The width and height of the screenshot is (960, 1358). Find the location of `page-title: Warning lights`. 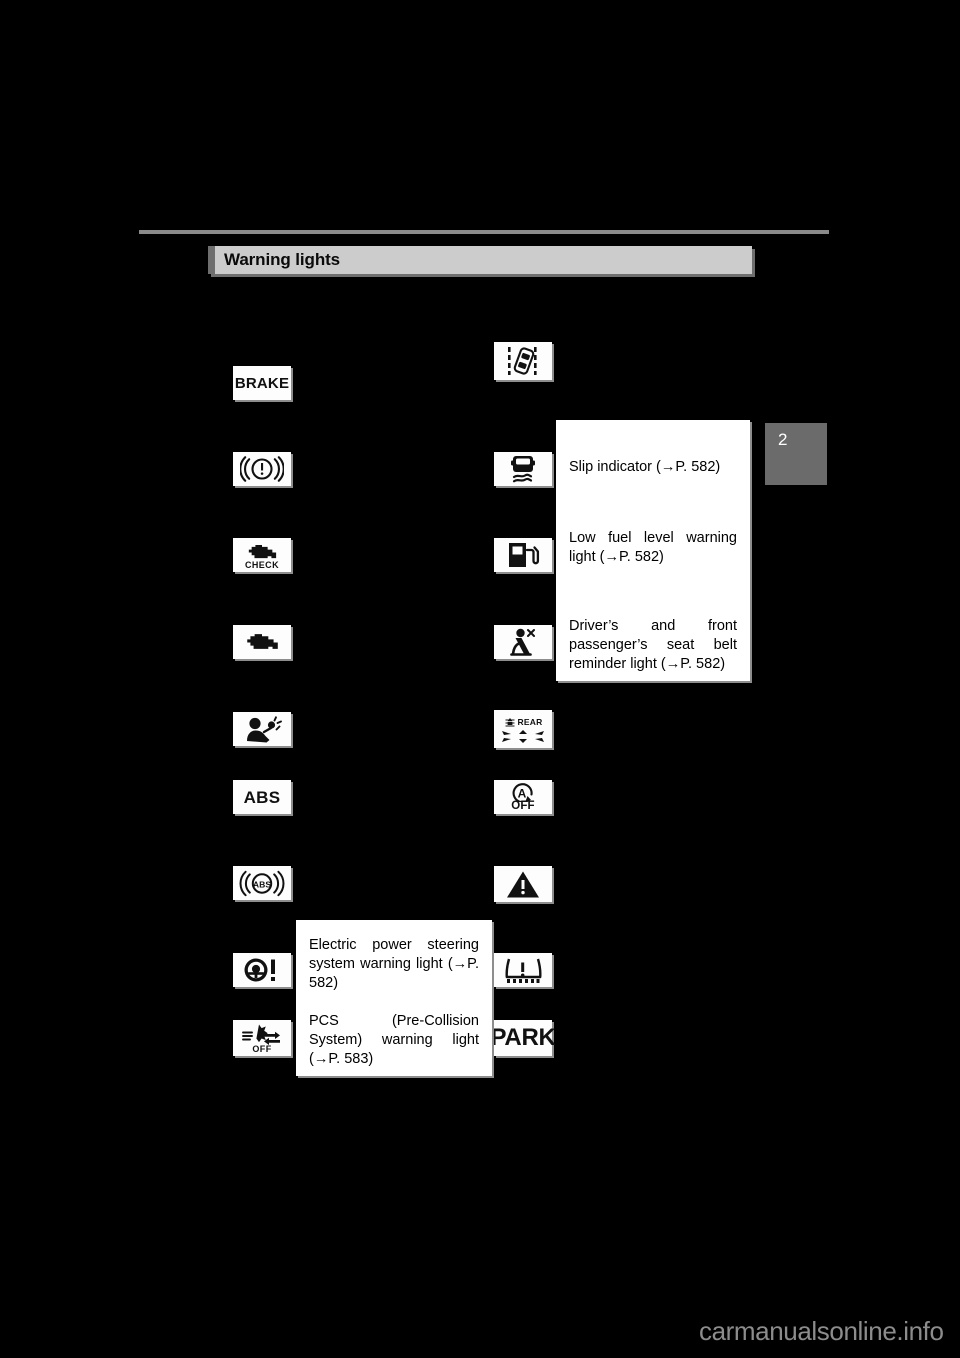

page-title: Warning lights is located at coordinates (282, 259).